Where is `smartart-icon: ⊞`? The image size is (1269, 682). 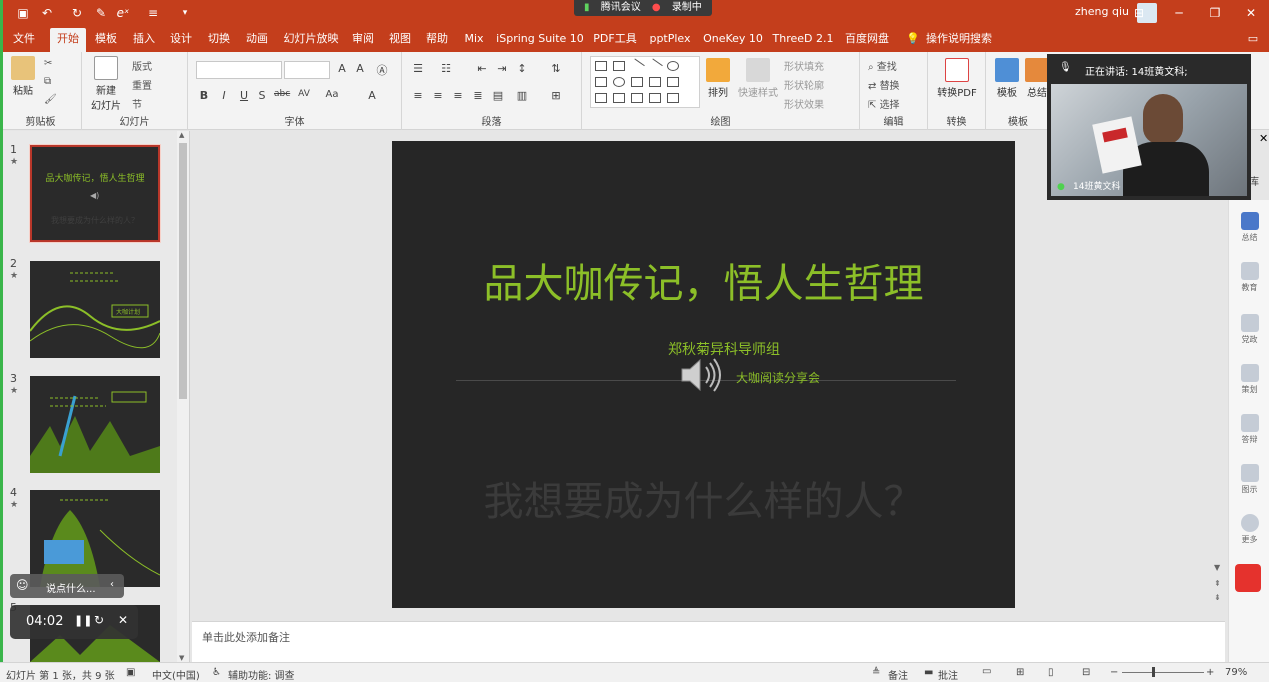 smartart-icon: ⊞ is located at coordinates (556, 95).